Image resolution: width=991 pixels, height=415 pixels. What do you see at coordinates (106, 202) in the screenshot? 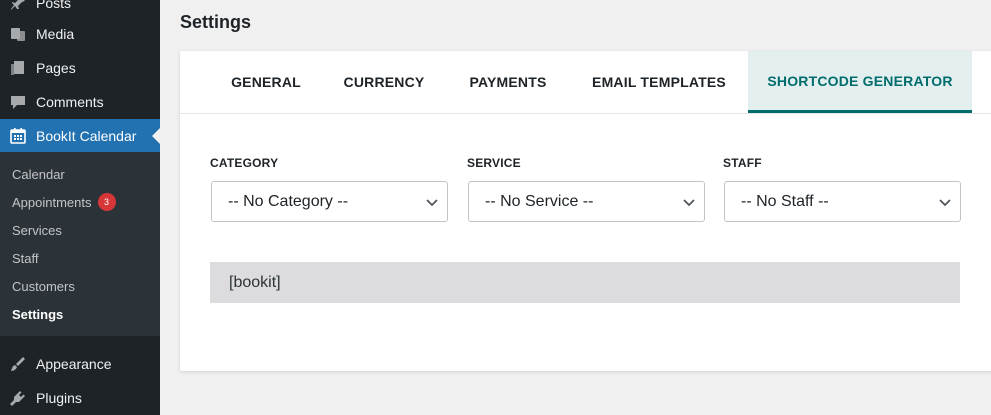
I see `appointments-count-badge: 3` at bounding box center [106, 202].